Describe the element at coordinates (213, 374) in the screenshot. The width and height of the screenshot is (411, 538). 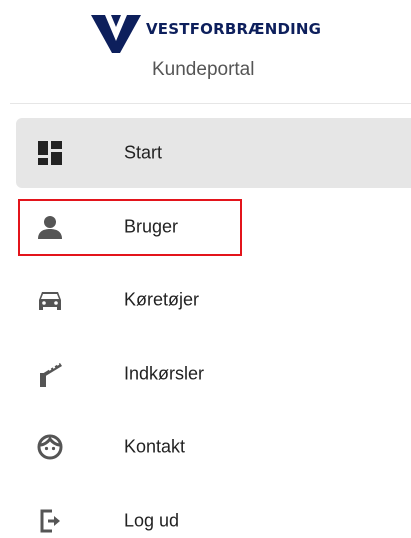
I see `nav-item-indkorsler: Indkørsler` at that location.